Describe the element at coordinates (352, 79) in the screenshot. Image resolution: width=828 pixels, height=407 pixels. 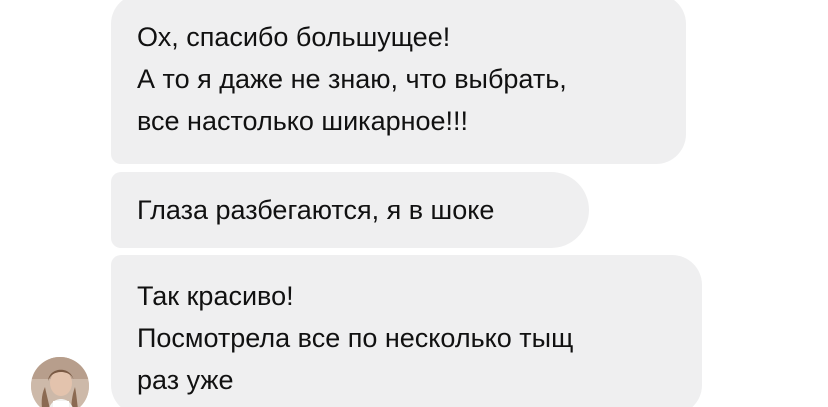
I see `message-line: А то я даже не знаю, что выбрать,` at that location.